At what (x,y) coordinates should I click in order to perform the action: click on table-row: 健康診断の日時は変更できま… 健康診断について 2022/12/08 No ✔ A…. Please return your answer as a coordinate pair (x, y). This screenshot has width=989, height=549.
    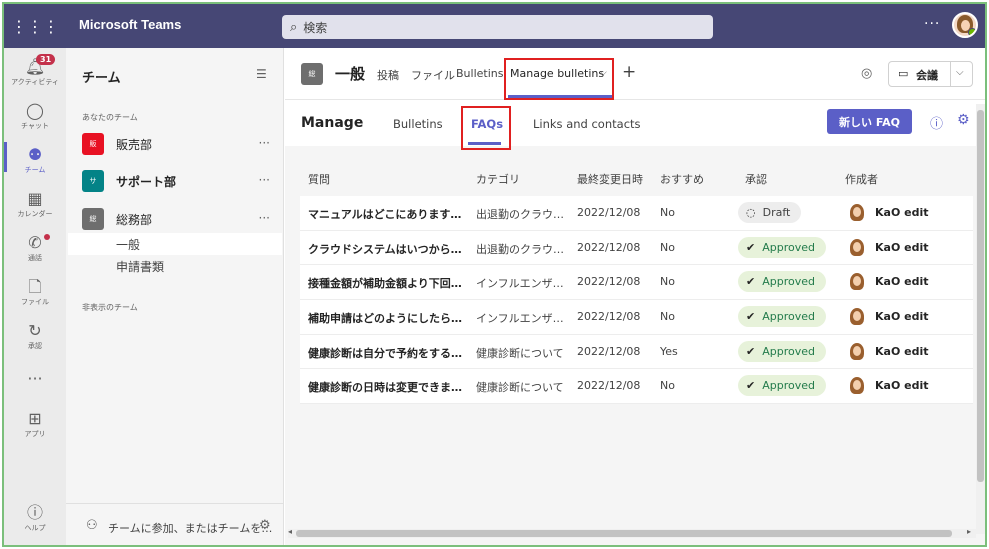
    Looking at the image, I should click on (636, 387).